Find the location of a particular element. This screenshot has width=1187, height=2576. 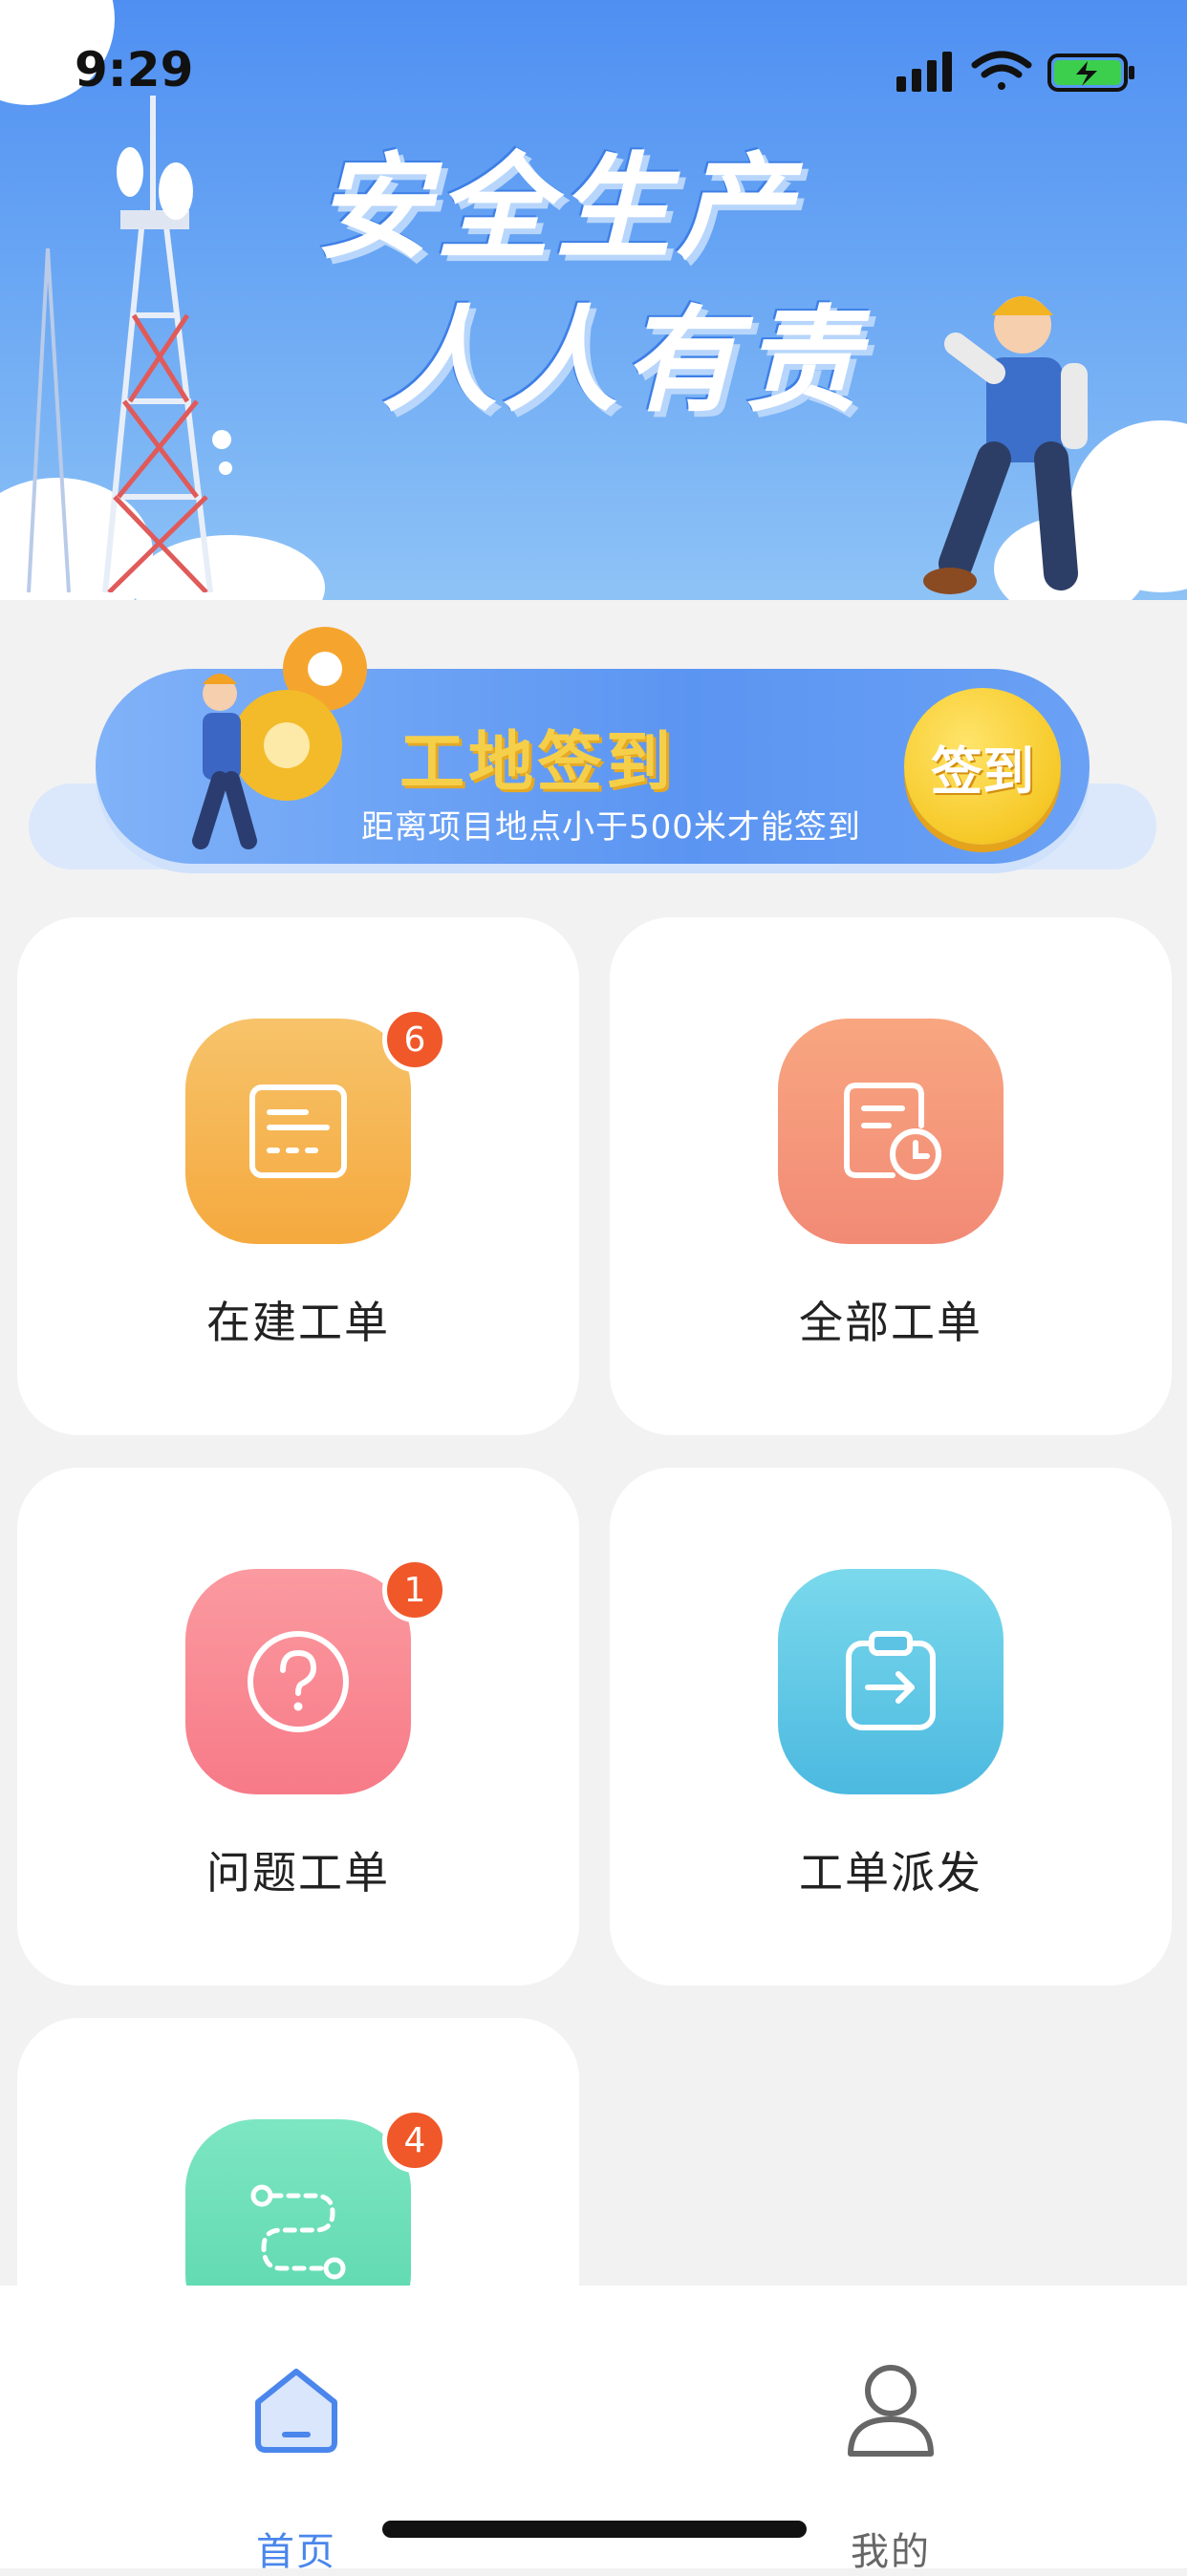

home-indicator is located at coordinates (594, 2529).